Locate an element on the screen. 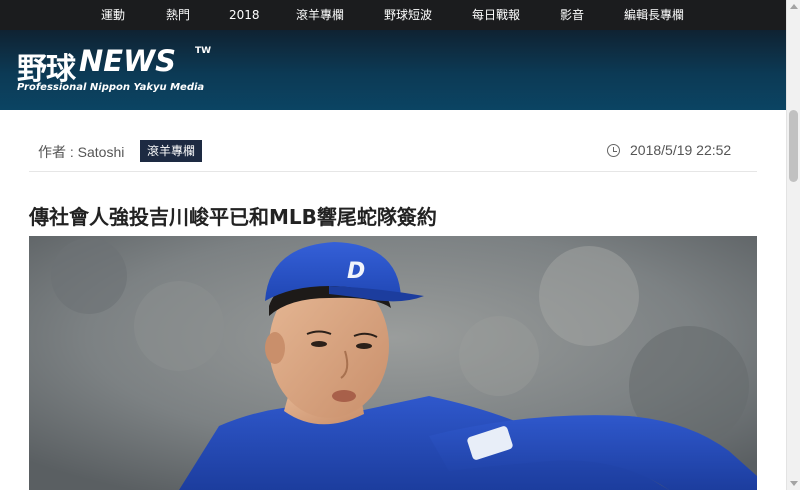 The height and width of the screenshot is (490, 800). nav-item-2018: 2018 is located at coordinates (244, 15).